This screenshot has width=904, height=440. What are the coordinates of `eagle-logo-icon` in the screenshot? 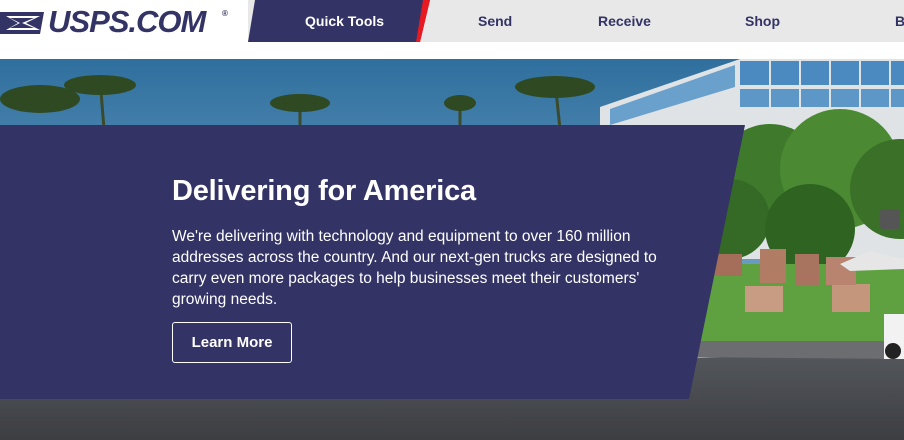 It's located at (22, 23).